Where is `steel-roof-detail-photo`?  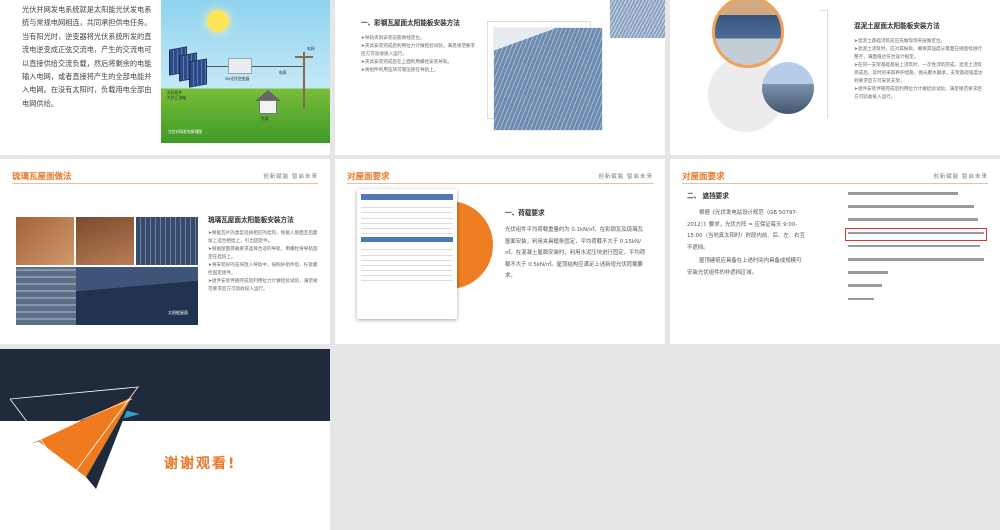
steel-roof-detail-photo is located at coordinates (637, 19).